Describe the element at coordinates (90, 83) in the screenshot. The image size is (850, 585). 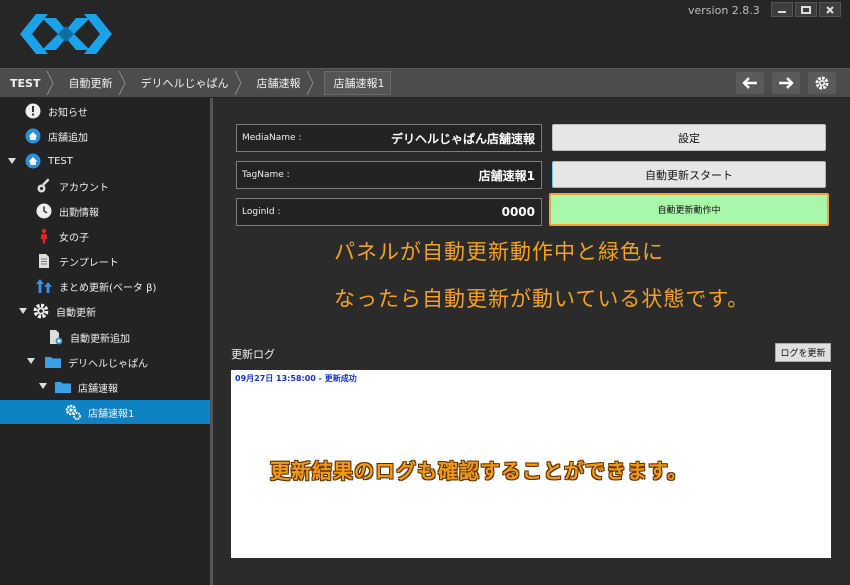
I see `breadcrumb-label: 自動更新` at that location.